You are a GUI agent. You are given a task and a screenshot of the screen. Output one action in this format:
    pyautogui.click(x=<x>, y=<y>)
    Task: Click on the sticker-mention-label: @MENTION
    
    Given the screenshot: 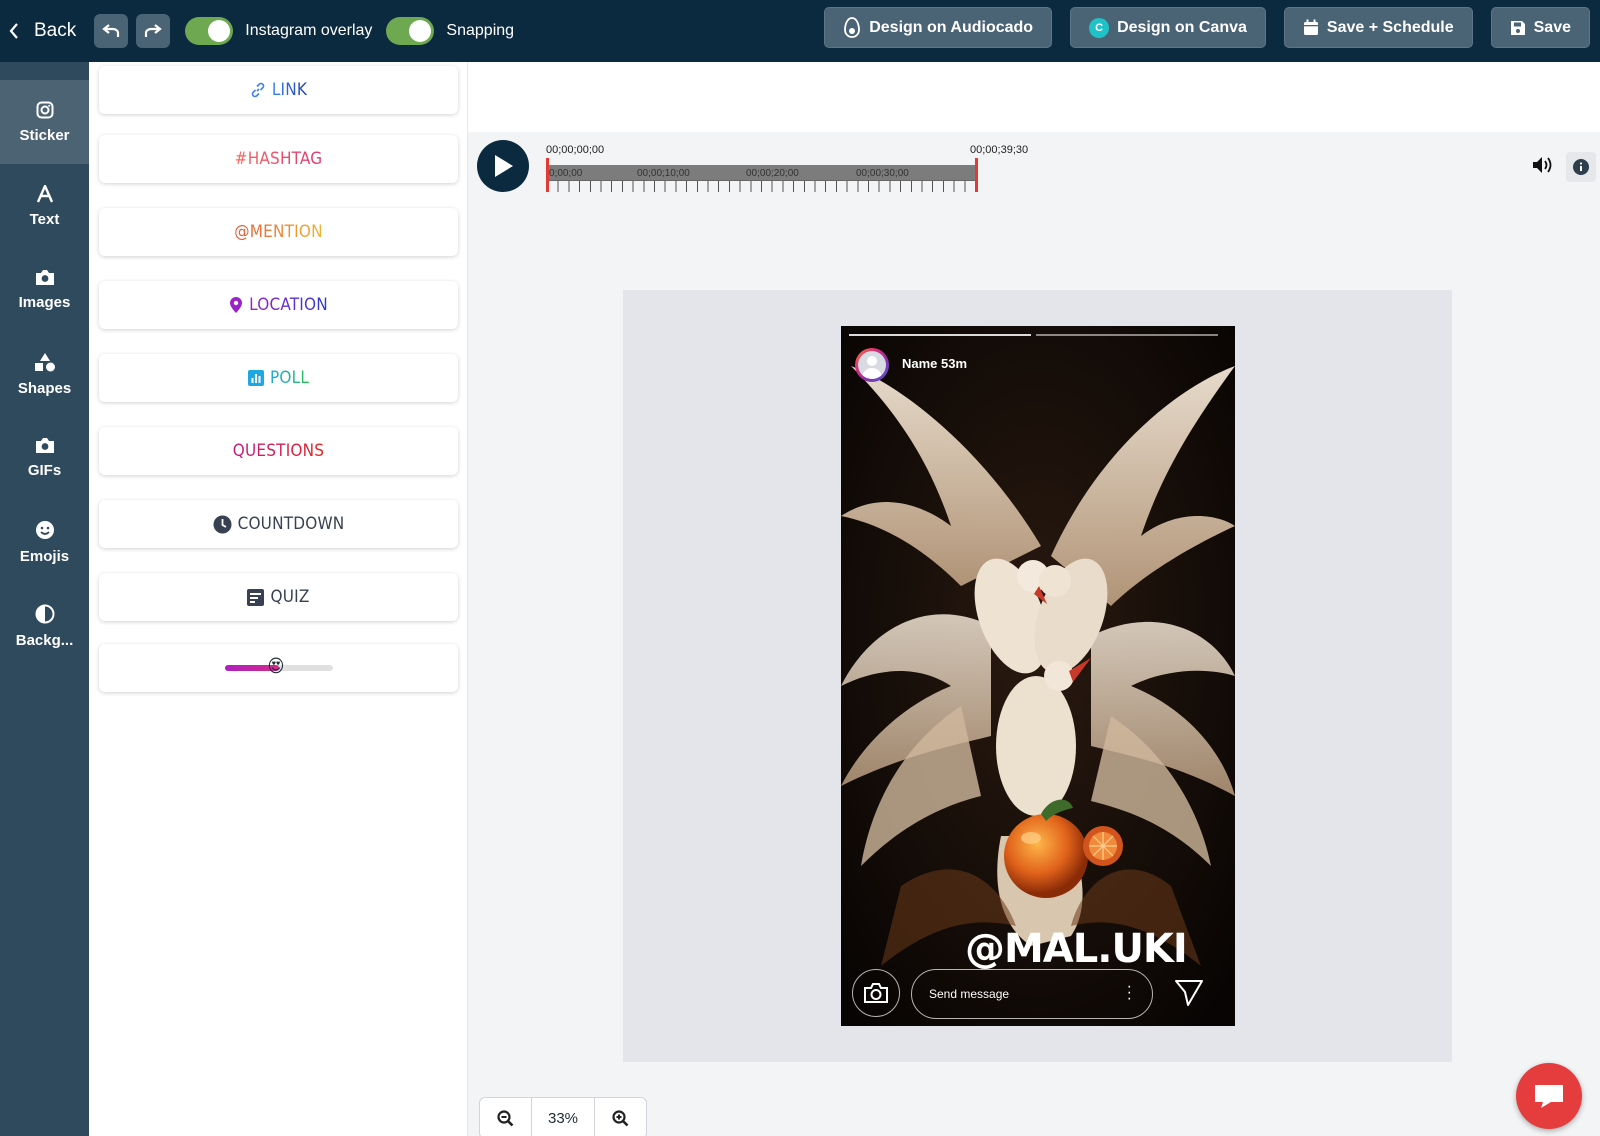 What is the action you would take?
    pyautogui.click(x=278, y=232)
    